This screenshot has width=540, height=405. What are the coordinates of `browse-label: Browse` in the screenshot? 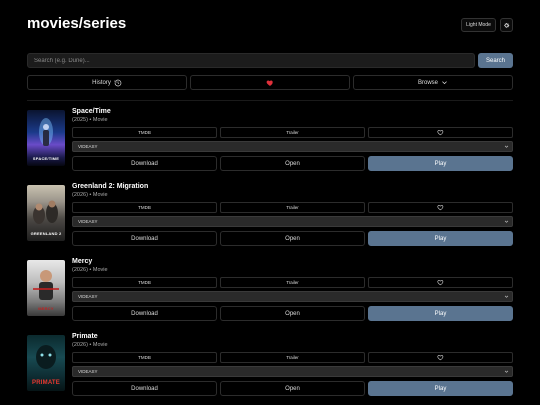 It's located at (427, 82).